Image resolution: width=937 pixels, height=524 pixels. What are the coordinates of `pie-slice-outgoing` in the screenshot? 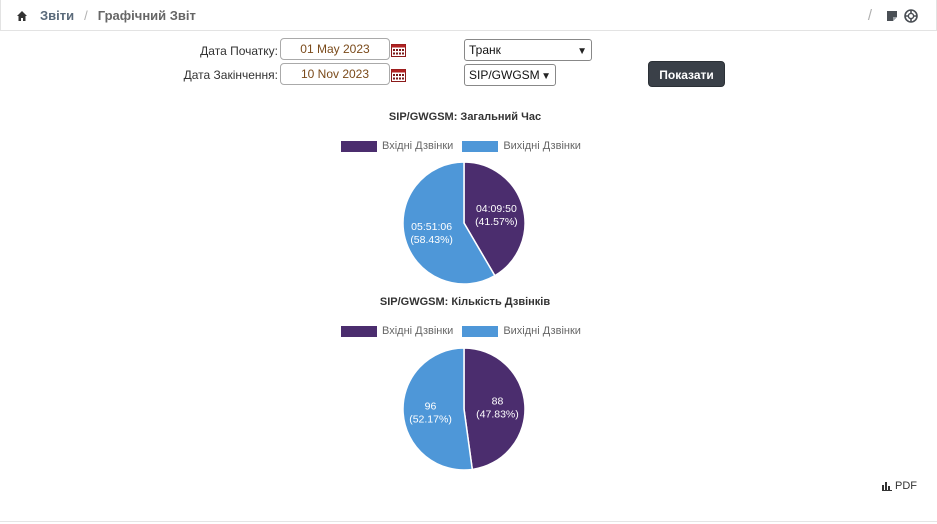 It's located at (438, 409).